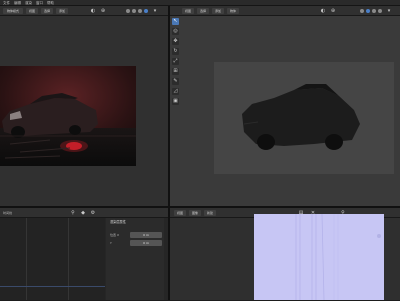 The image size is (400, 301). Describe the element at coordinates (115, 235) in the screenshot. I see `field-label-x: 位置 X` at that location.